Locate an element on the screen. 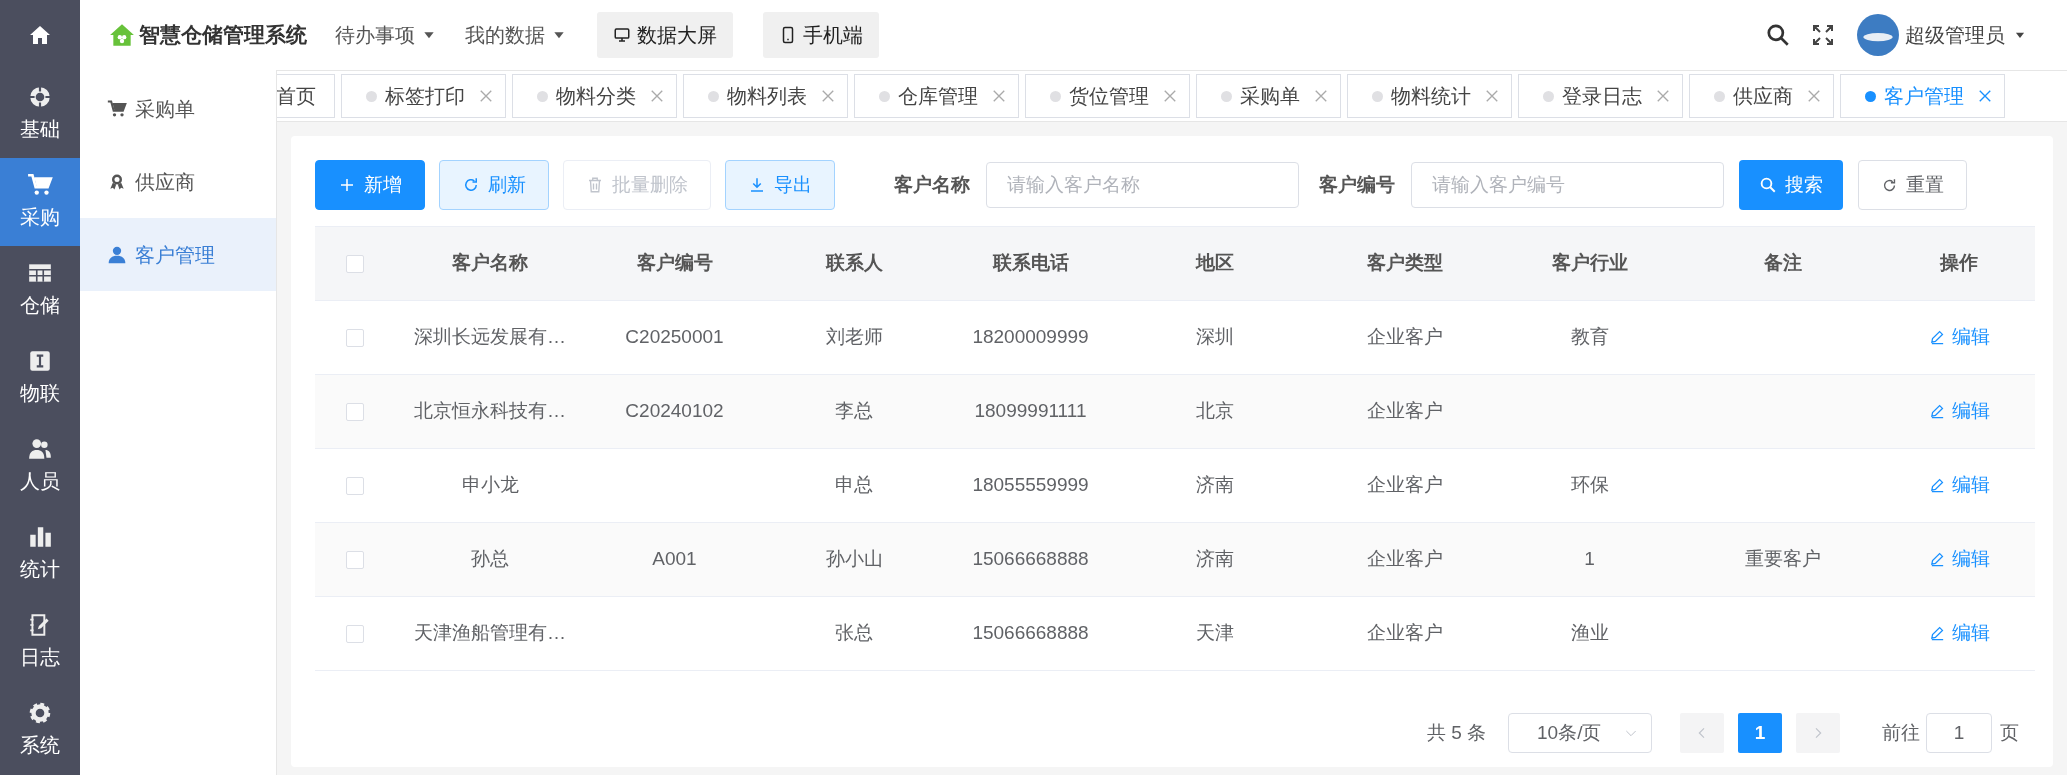 This screenshot has height=775, width=2067. page-tab: 采购单 is located at coordinates (1268, 96).